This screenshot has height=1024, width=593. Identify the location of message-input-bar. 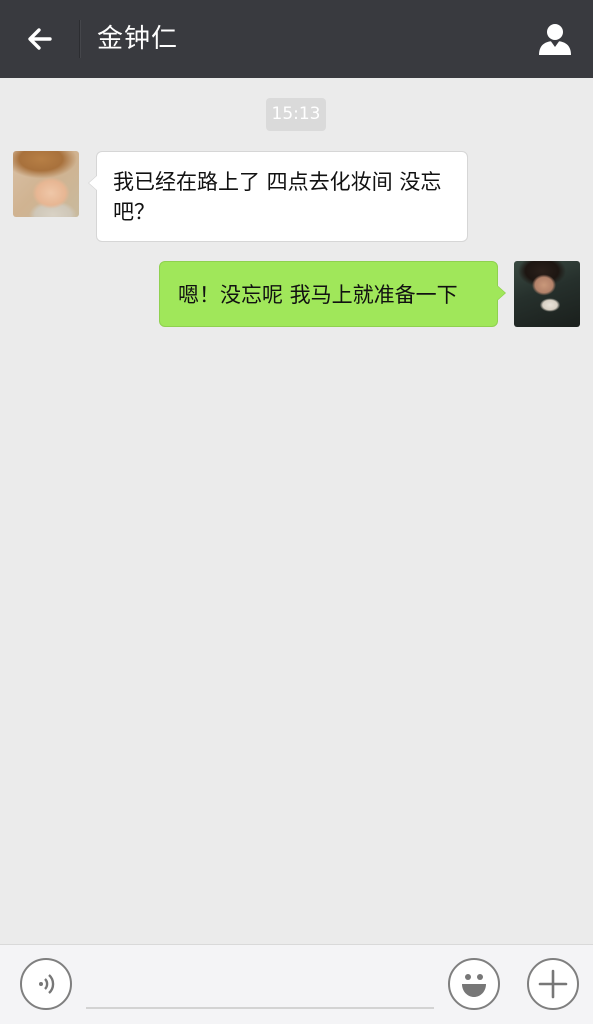
(296, 984).